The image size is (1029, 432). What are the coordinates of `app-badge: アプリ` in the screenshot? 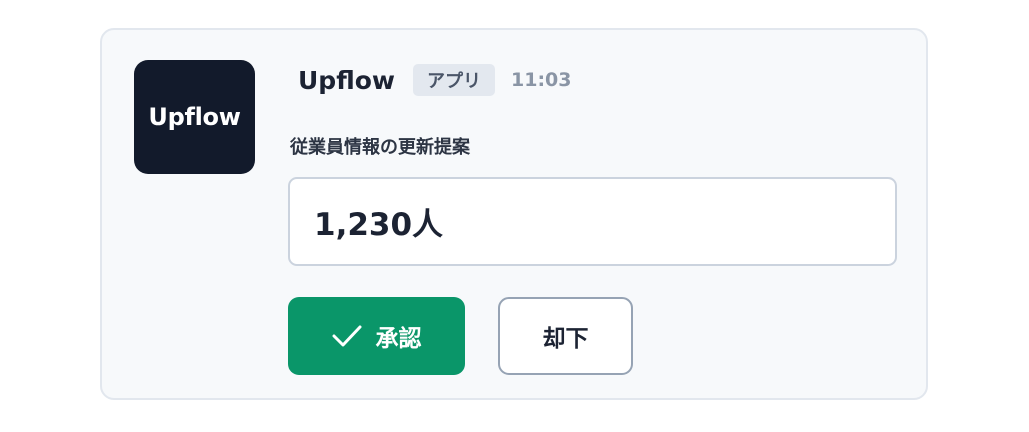 It's located at (454, 80).